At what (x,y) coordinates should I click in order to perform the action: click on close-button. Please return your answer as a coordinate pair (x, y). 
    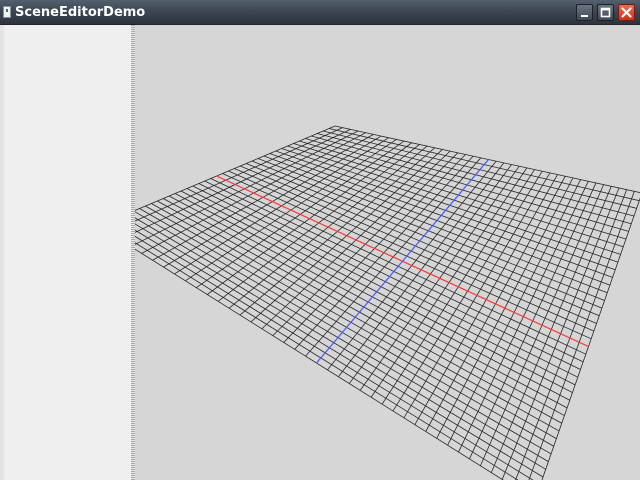
    Looking at the image, I should click on (626, 12).